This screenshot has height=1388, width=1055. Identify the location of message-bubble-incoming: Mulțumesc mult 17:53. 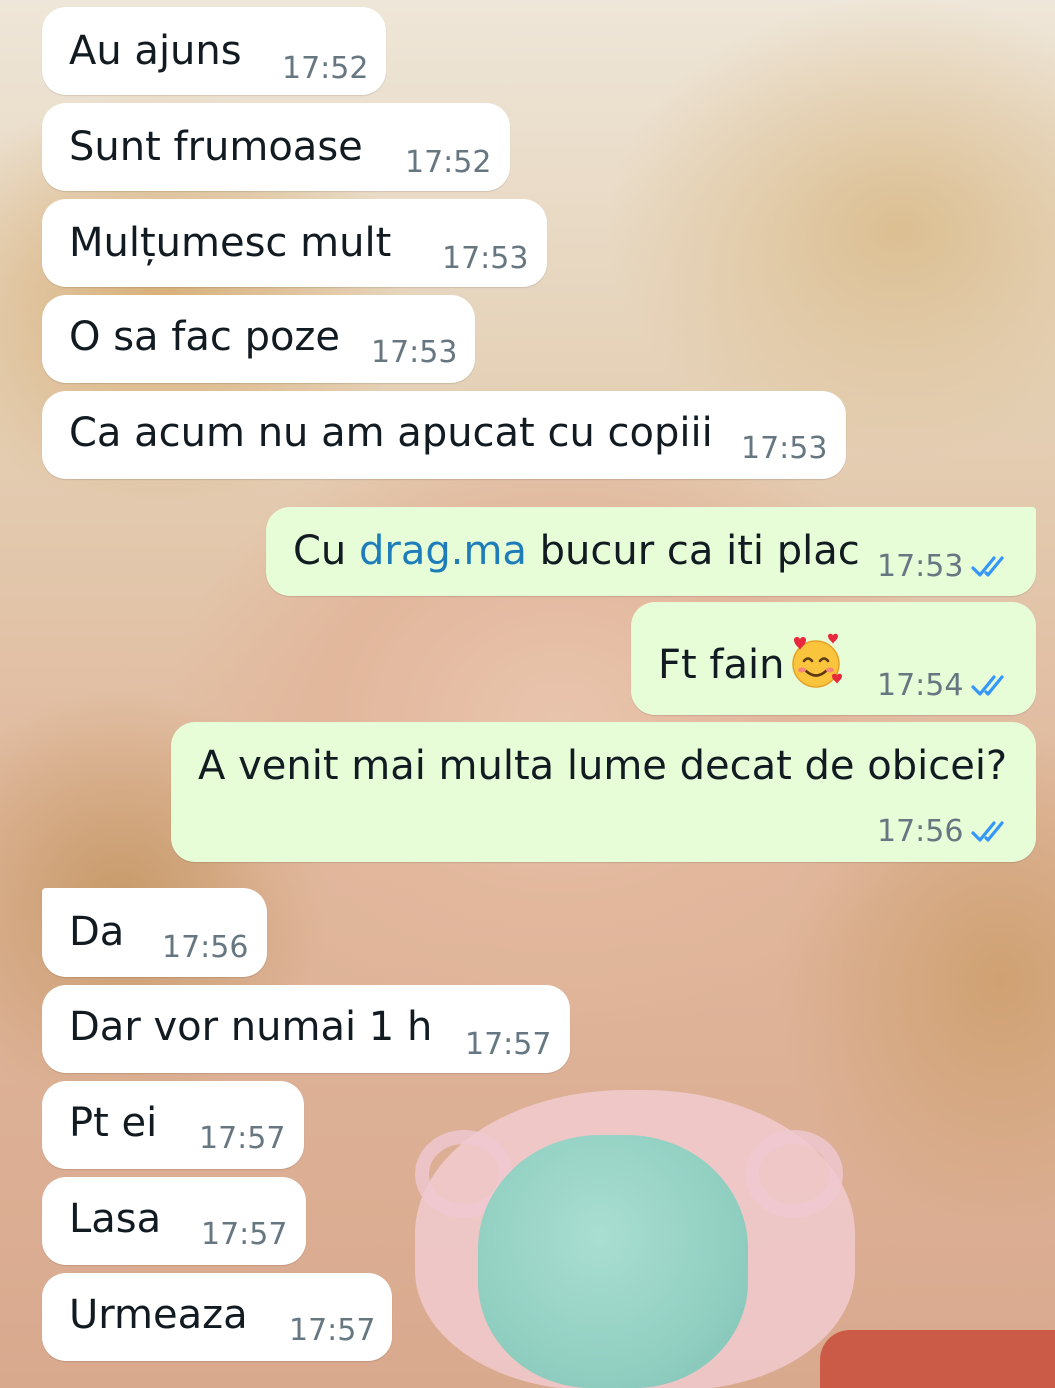
(294, 243).